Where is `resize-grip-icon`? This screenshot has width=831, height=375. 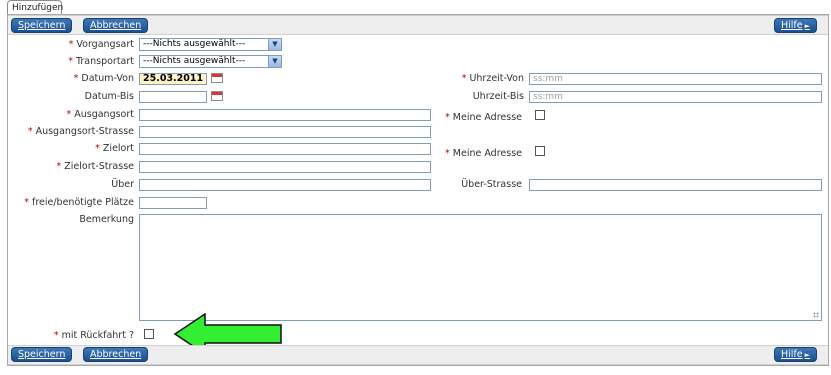 resize-grip-icon is located at coordinates (816, 315).